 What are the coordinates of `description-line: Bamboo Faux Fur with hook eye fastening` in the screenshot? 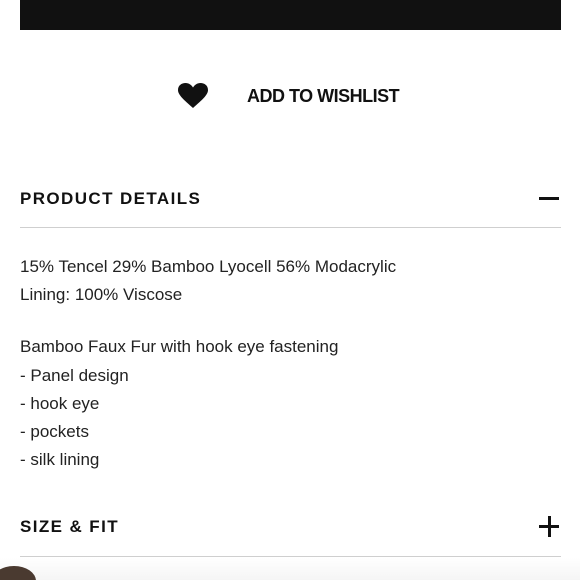 It's located at (179, 347).